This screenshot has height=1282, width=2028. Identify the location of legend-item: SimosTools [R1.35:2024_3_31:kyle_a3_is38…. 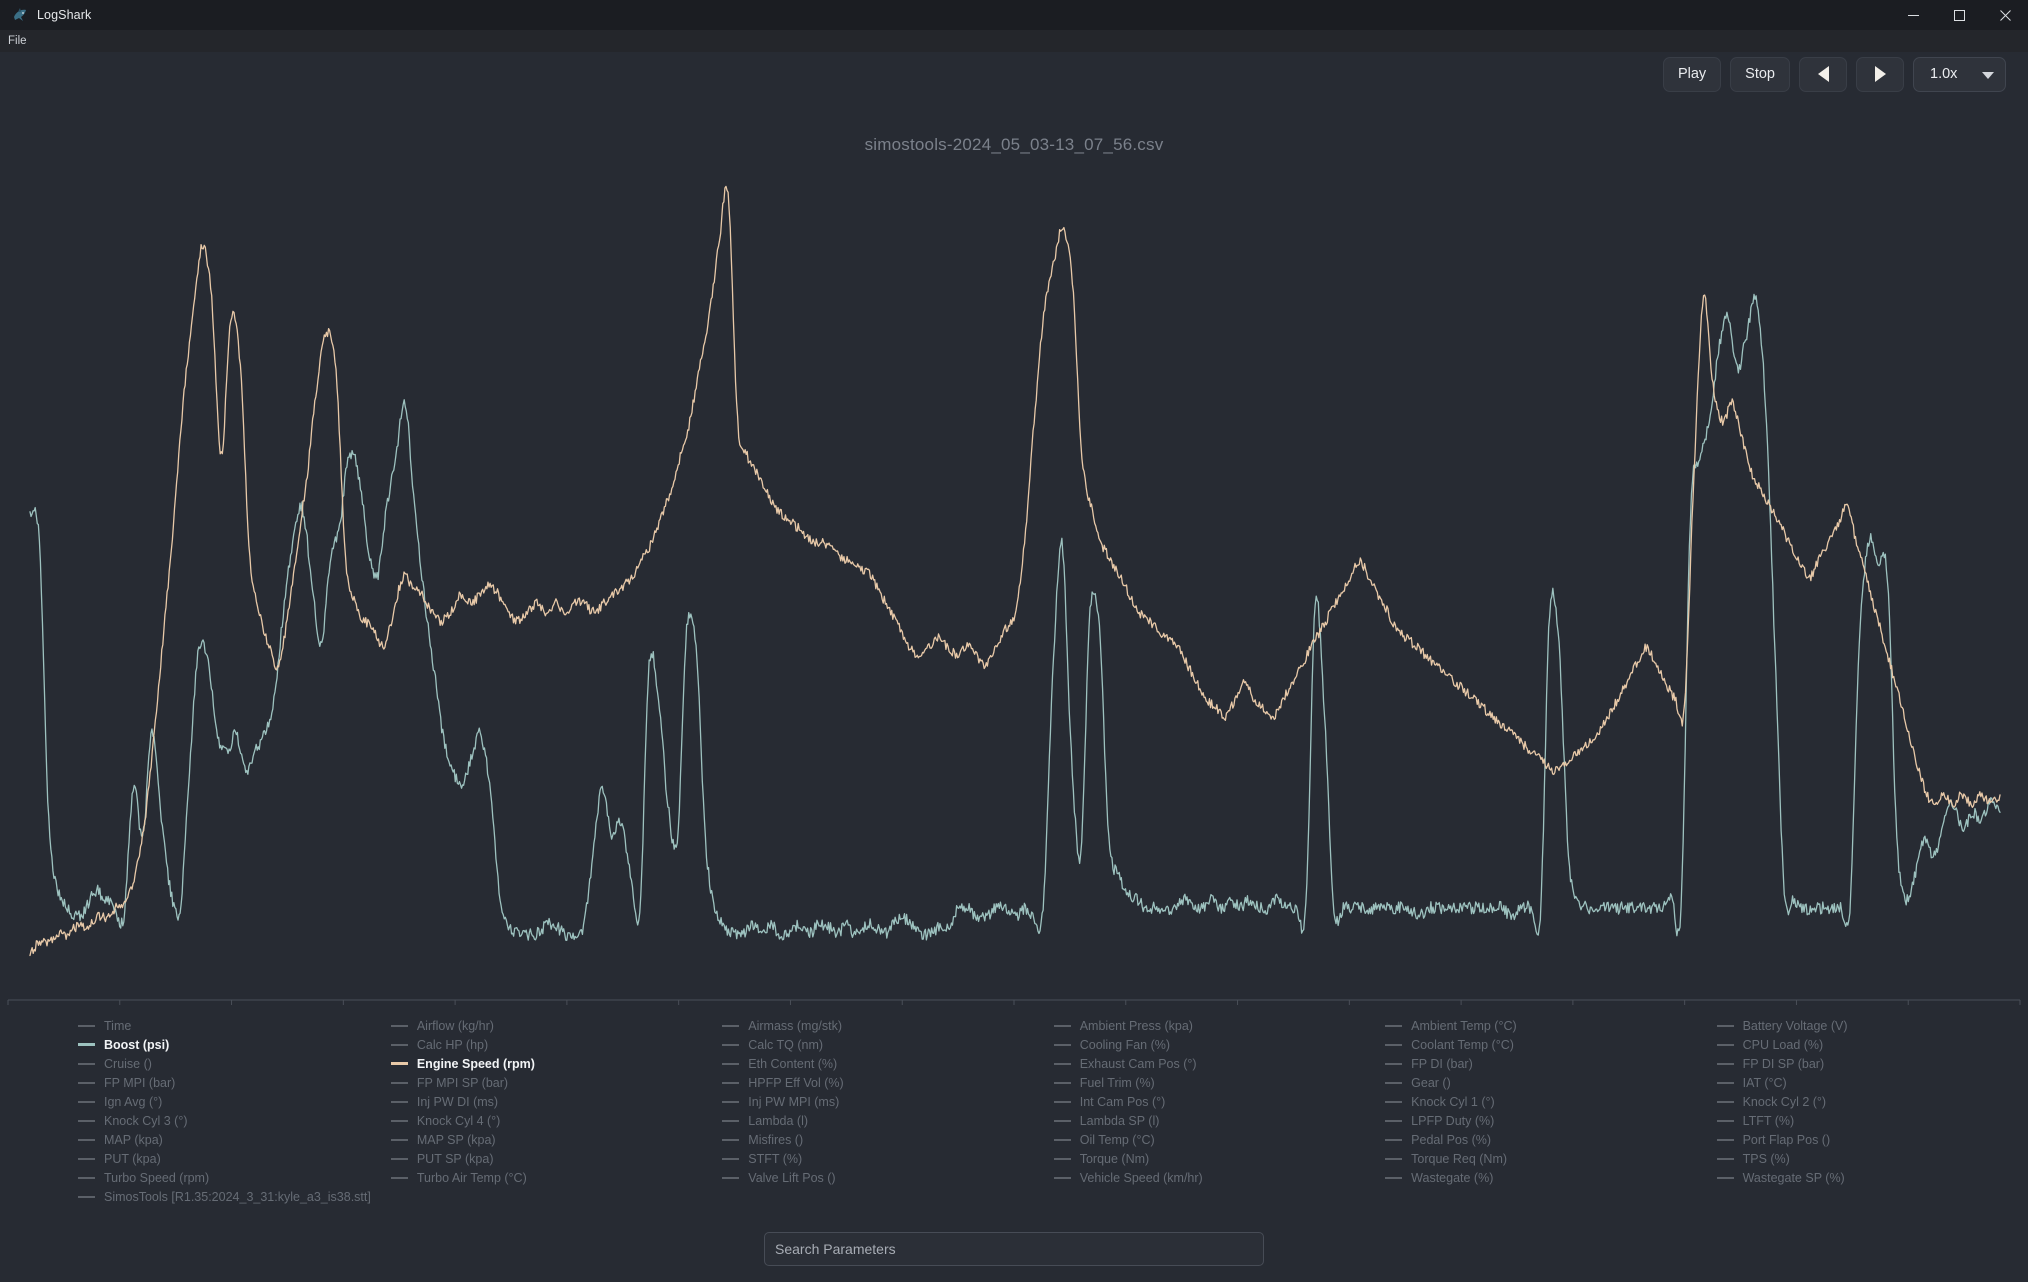
(224, 1196).